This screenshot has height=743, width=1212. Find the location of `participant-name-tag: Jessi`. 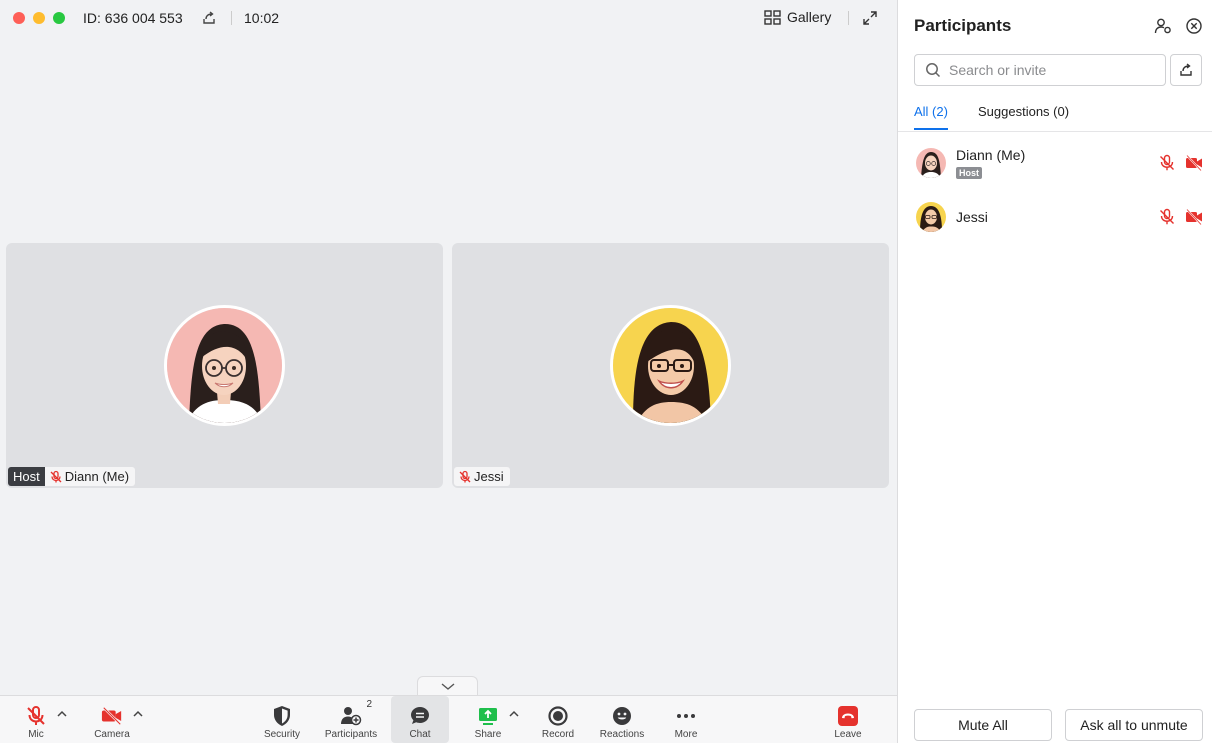

participant-name-tag: Jessi is located at coordinates (482, 476).